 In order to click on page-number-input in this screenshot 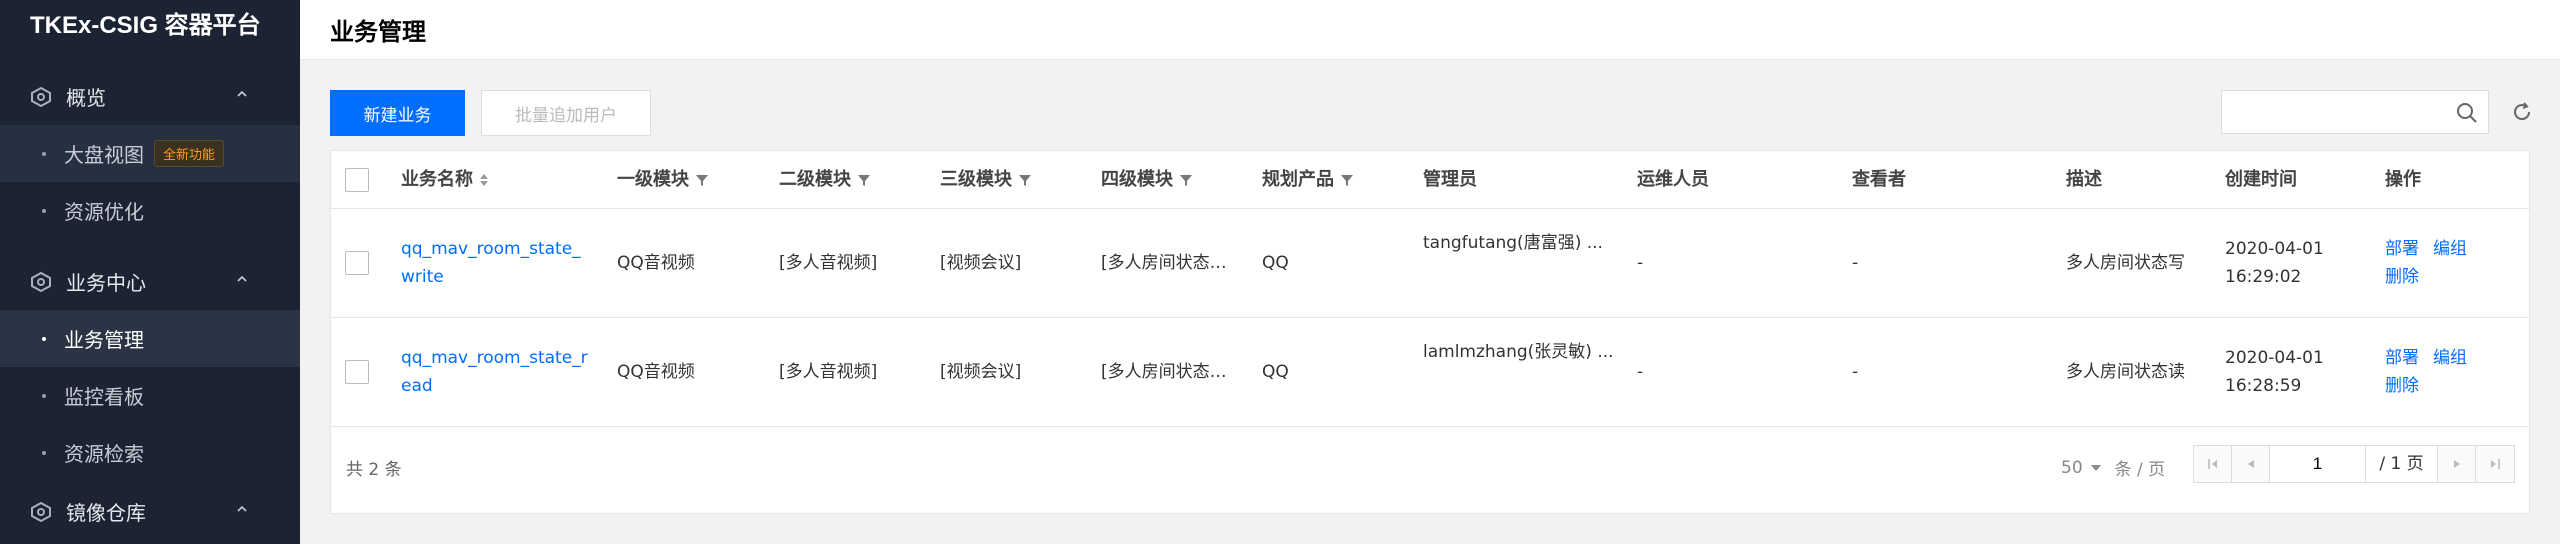, I will do `click(2318, 464)`.